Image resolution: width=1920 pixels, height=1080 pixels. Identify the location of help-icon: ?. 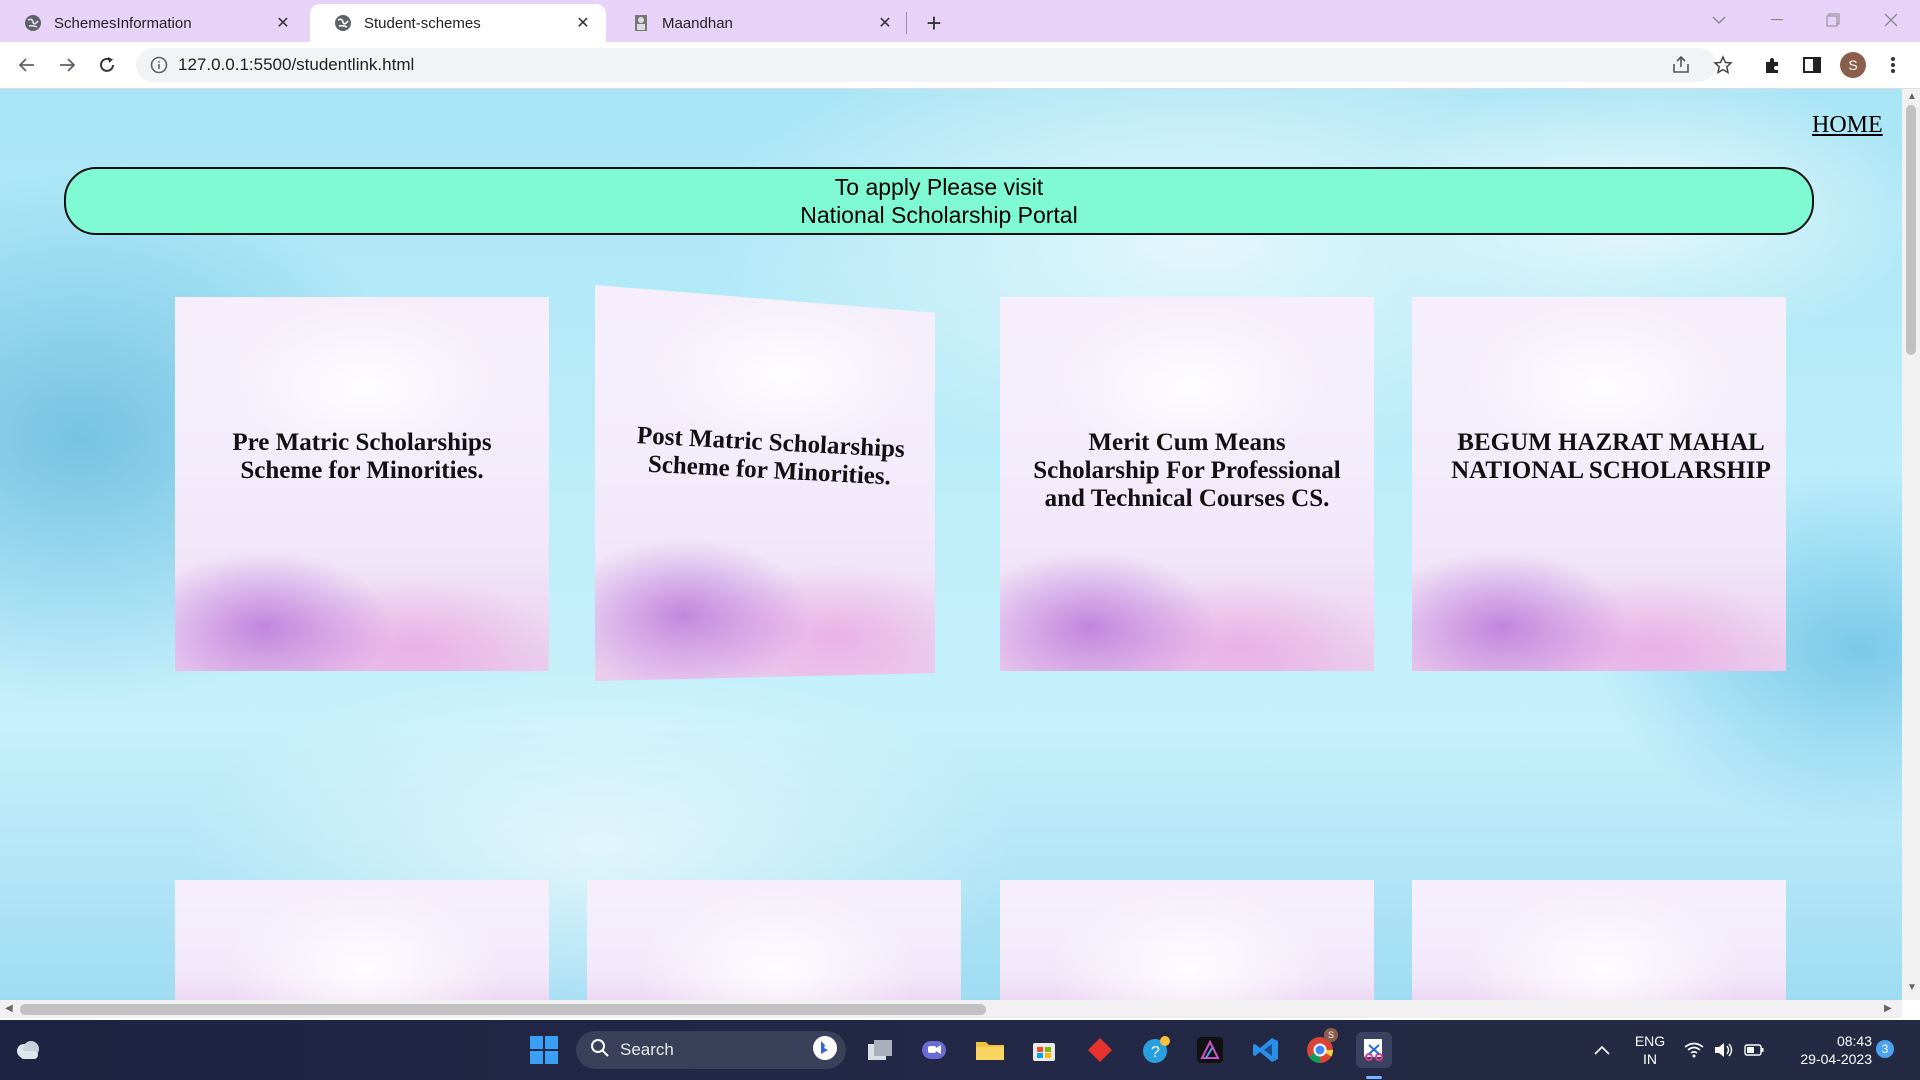
(1156, 1050).